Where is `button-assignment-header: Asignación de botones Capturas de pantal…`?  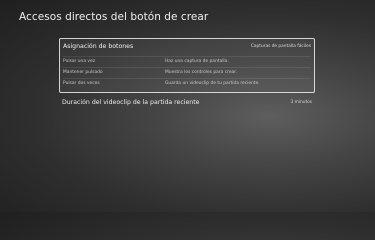 button-assignment-header: Asignación de botones Capturas de pantal… is located at coordinates (187, 48).